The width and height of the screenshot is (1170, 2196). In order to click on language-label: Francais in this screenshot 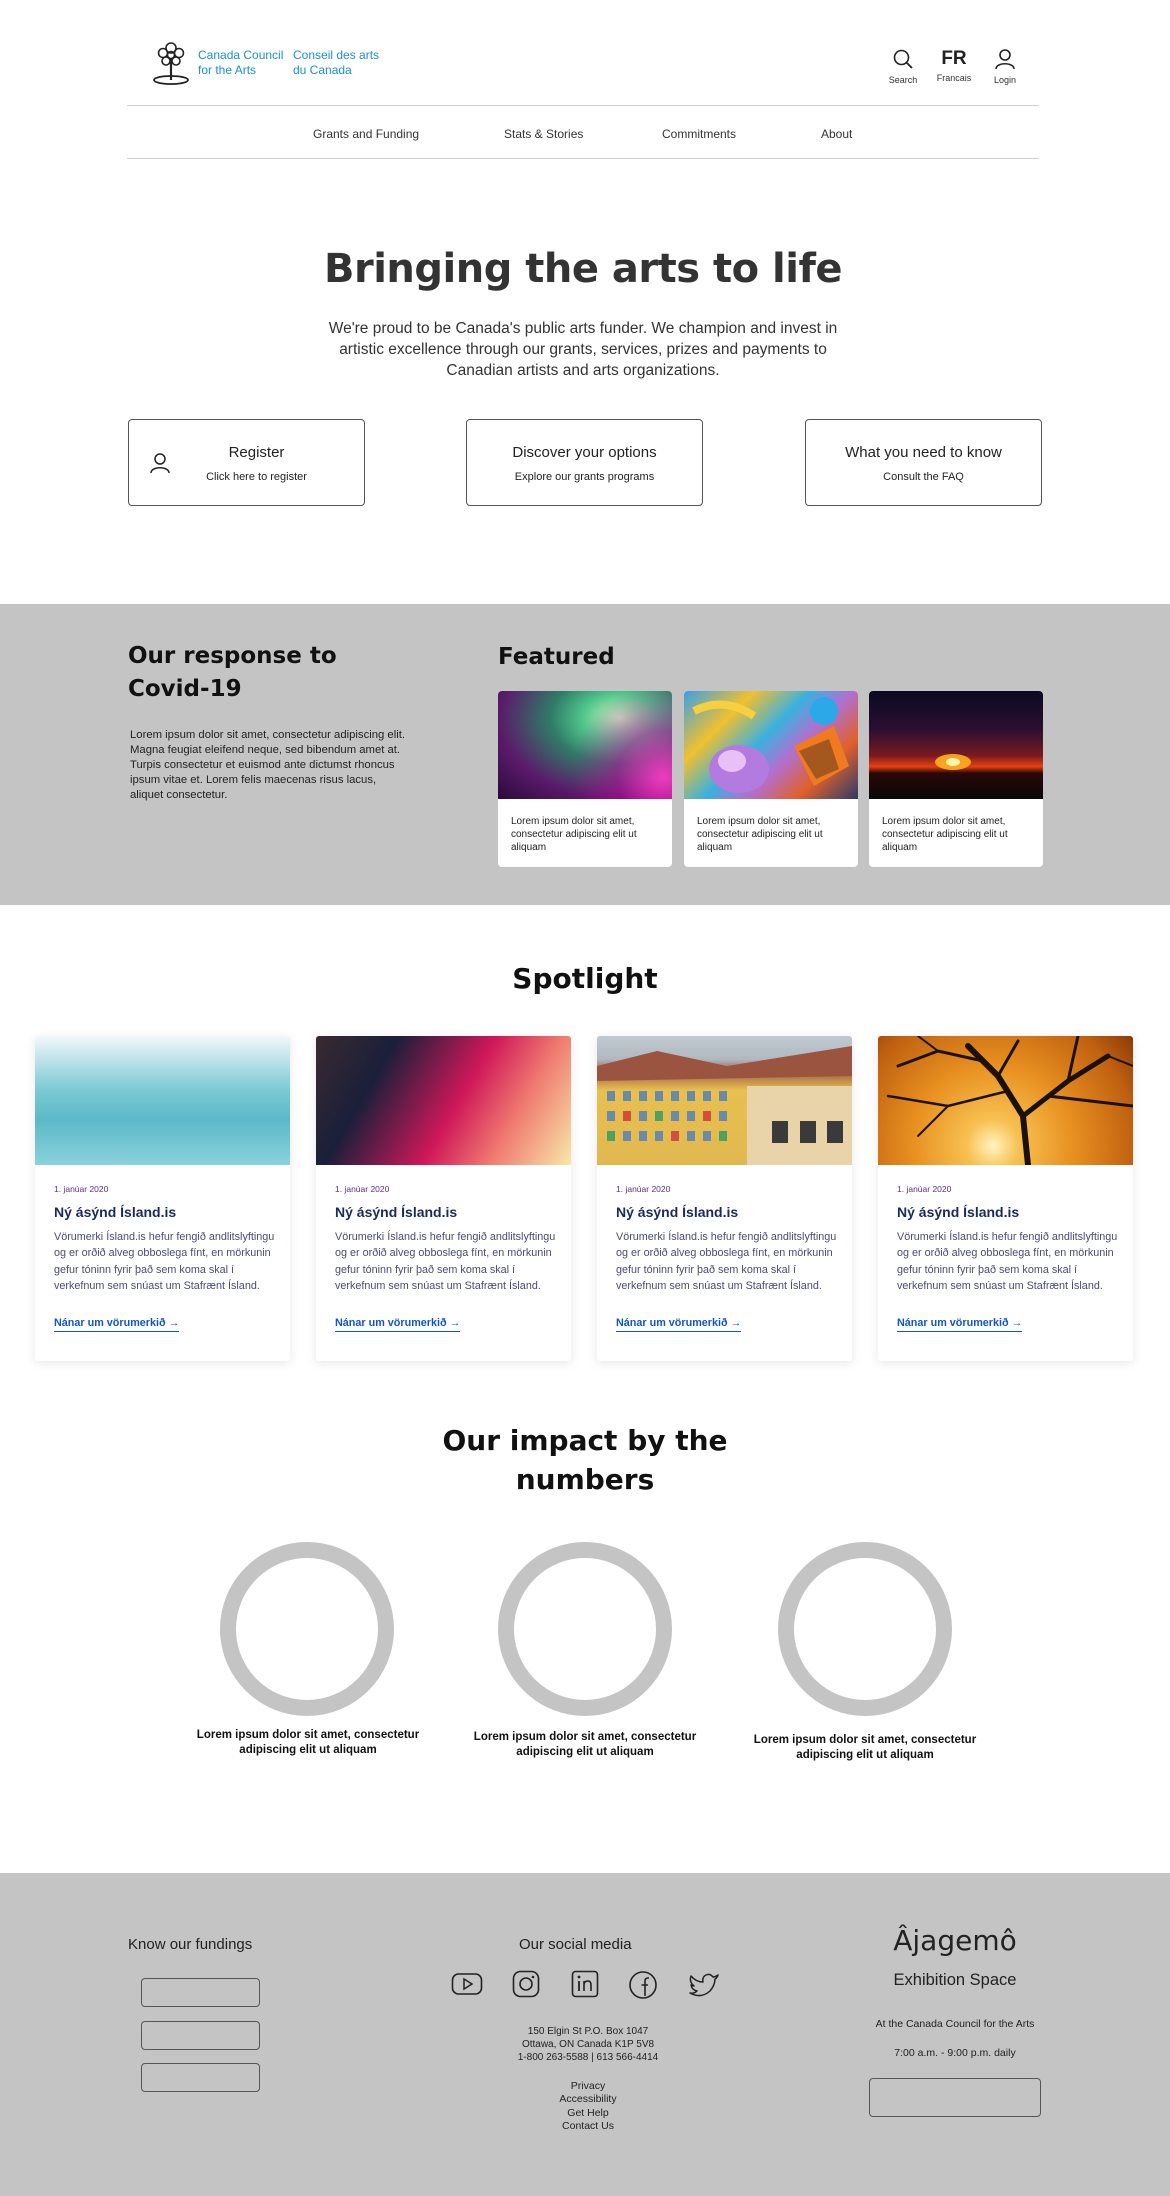, I will do `click(954, 78)`.